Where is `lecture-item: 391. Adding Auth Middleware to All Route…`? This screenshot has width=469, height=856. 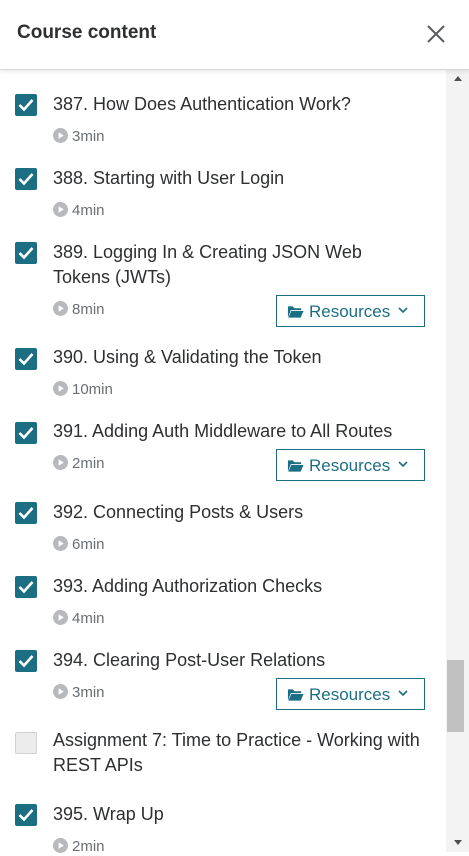 lecture-item: 391. Adding Auth Middleware to All Route… is located at coordinates (223, 440).